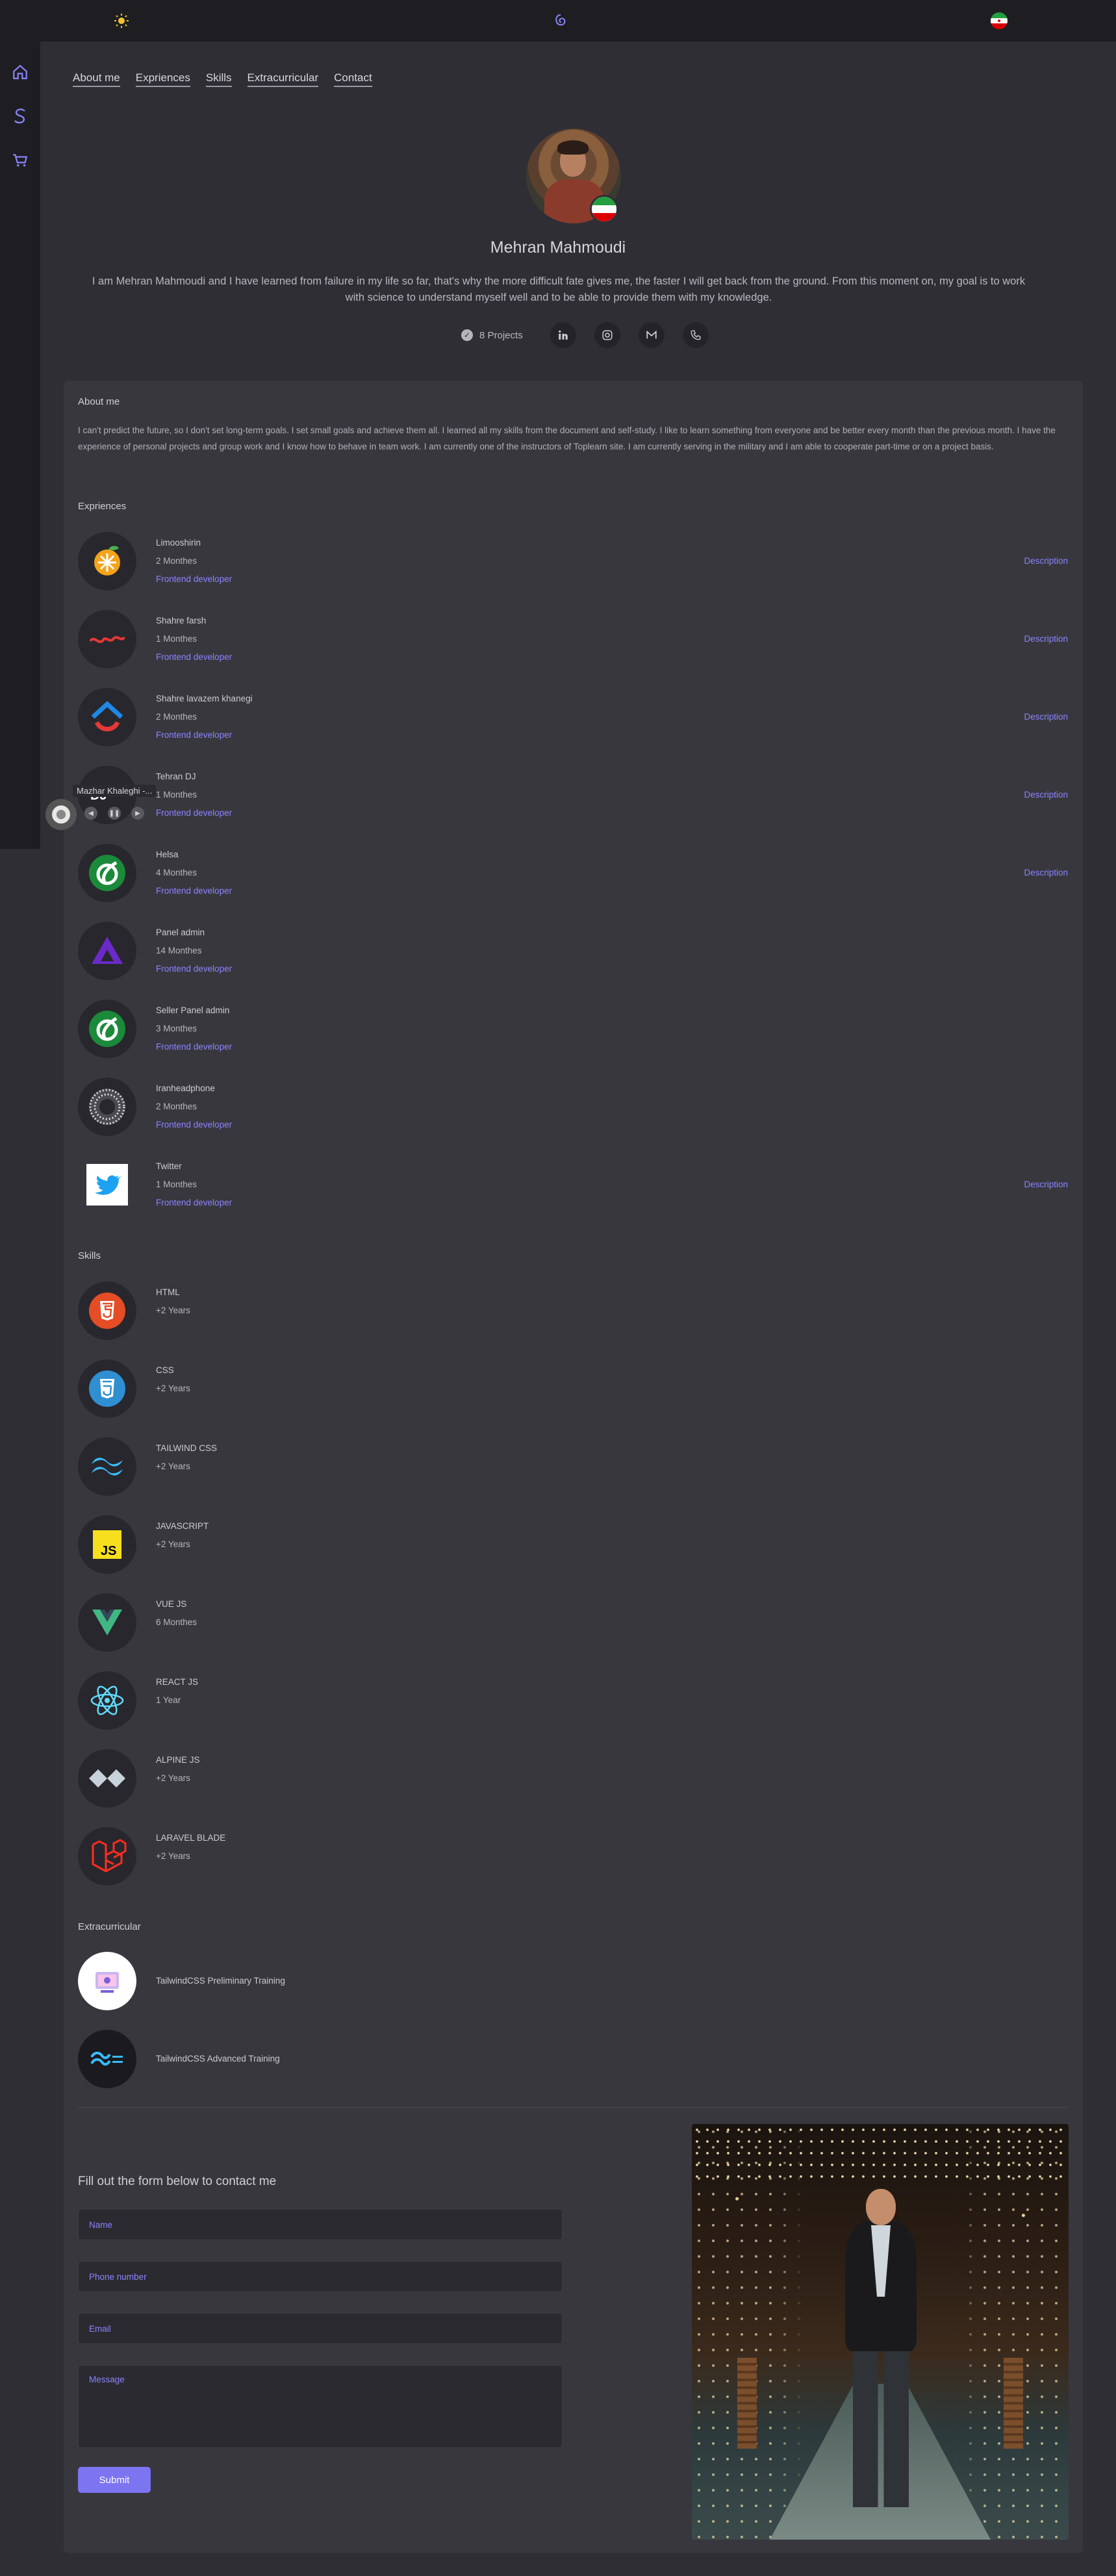  I want to click on nav-contact: Contact, so click(353, 79).